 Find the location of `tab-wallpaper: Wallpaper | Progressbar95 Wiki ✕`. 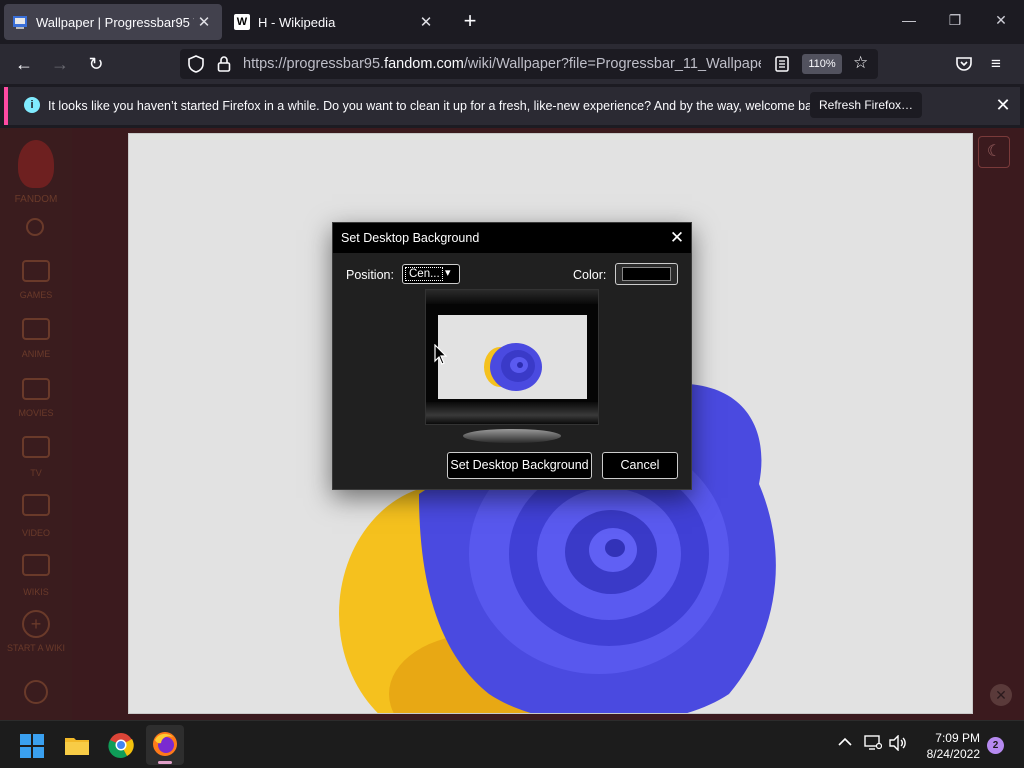

tab-wallpaper: Wallpaper | Progressbar95 Wiki ✕ is located at coordinates (113, 22).